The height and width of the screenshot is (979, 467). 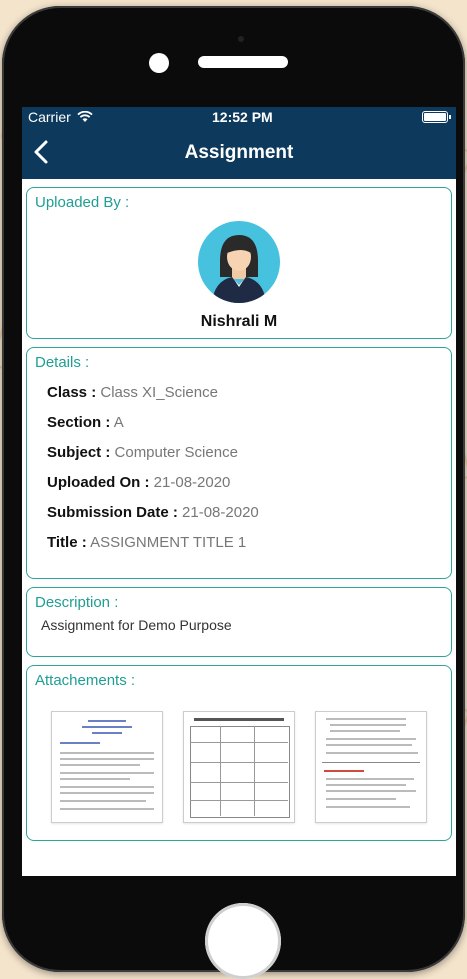 What do you see at coordinates (168, 542) in the screenshot?
I see `detail-value: ASSIGNMENT TITLE 1` at bounding box center [168, 542].